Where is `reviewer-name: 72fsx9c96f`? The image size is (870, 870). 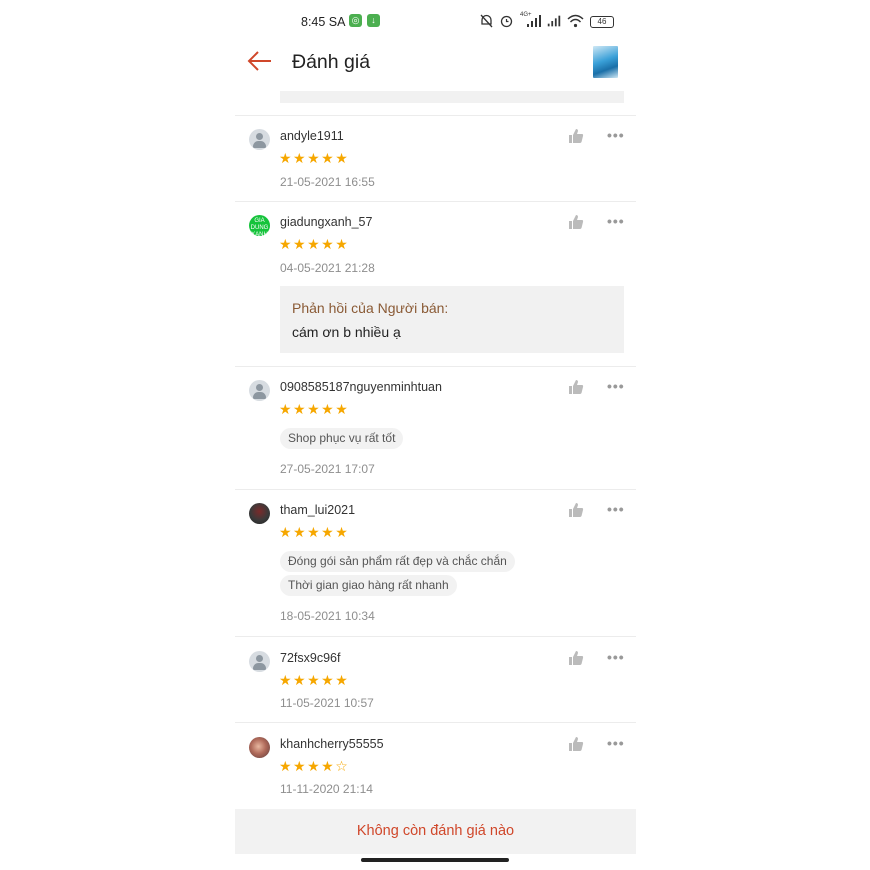
reviewer-name: 72fsx9c96f is located at coordinates (310, 658).